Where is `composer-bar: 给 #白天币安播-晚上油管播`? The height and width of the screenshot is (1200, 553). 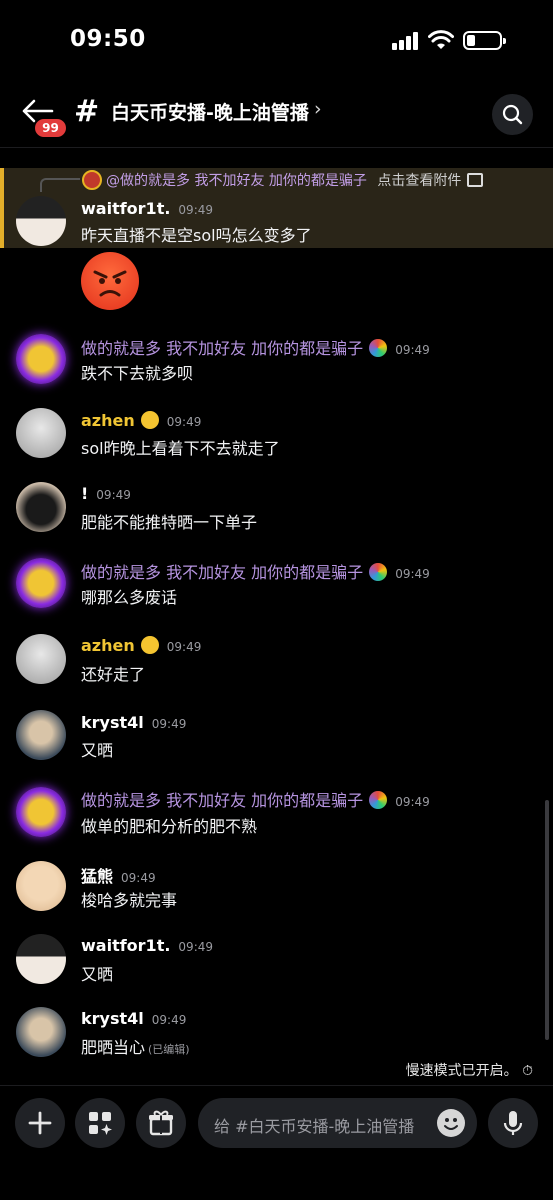
composer-bar: 给 #白天币安播-晚上油管播 is located at coordinates (276, 1142).